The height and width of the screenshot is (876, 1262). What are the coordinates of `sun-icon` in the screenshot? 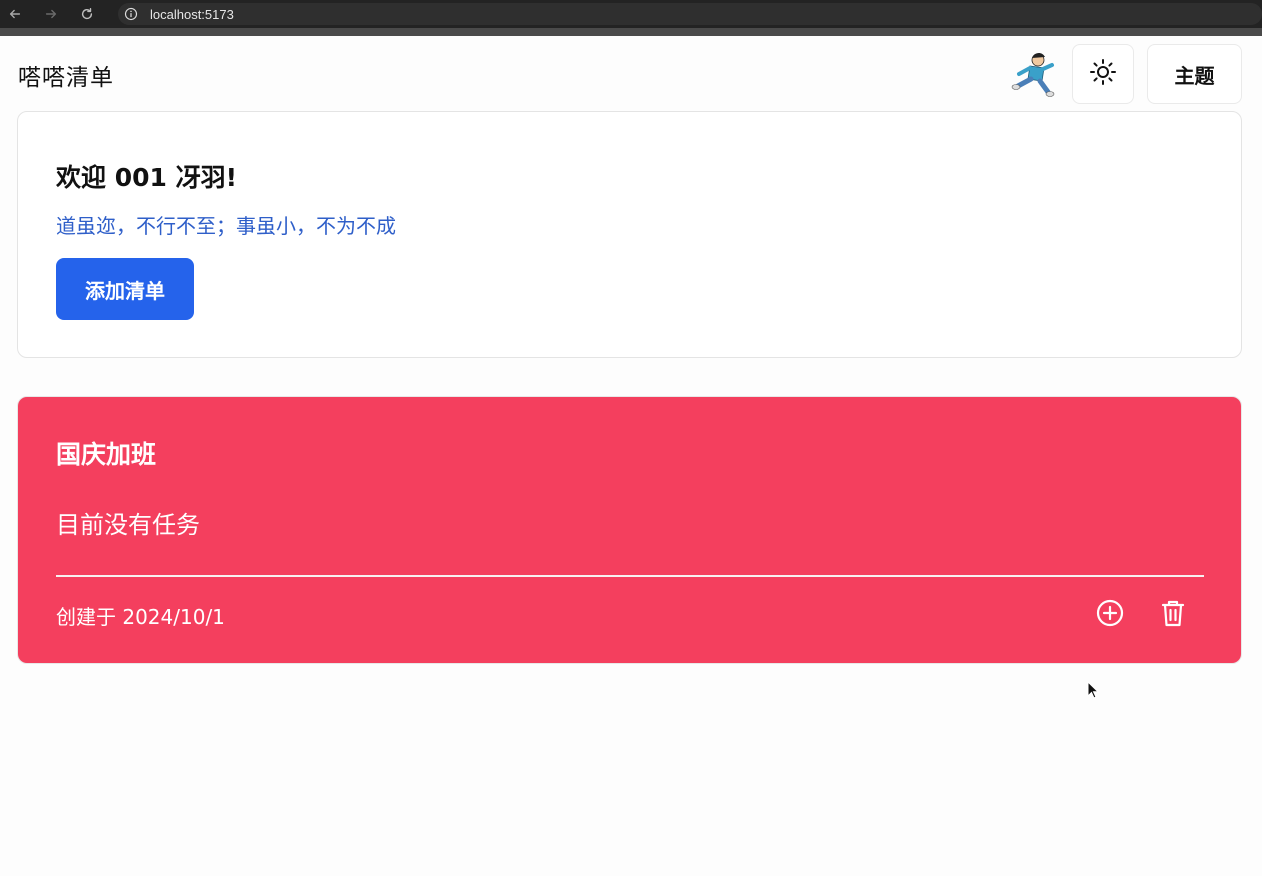 It's located at (1103, 74).